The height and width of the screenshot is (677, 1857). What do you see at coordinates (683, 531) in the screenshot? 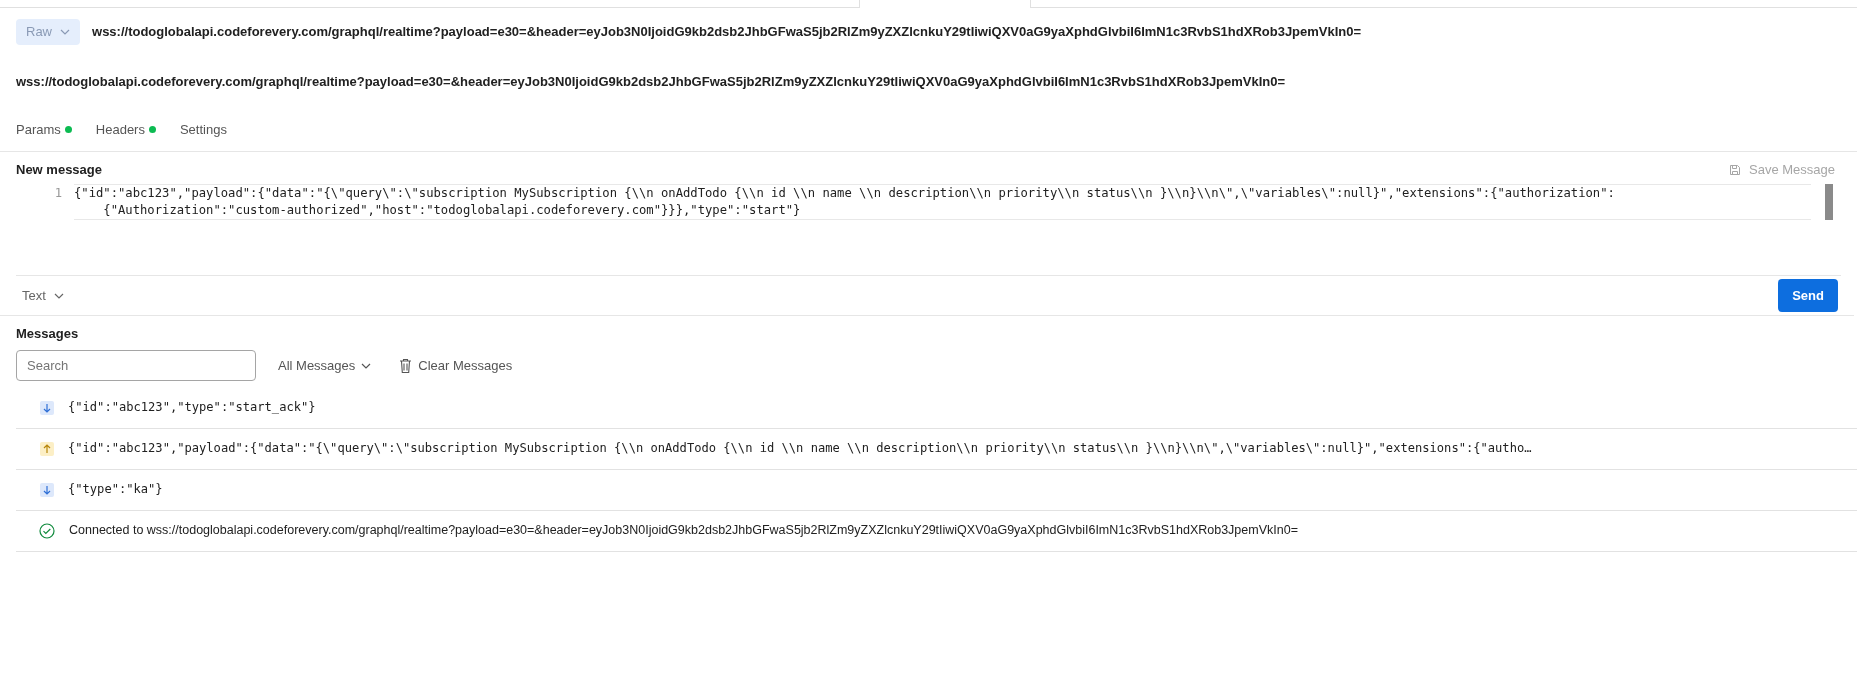
I see `message-text: Connected to wss://todoglobalapi.codeforevery.com/graphql/realtime?payload=e30=&header=eyJob3N0IjoidG9kb2dsb2JhbGFwaS5jb2RlZm9yZXZlcnkuY29tIiwiQXV0aG9yaXphdGlvbiI6ImN1c3RvbS1hdXRob3JpemVkIn0=` at bounding box center [683, 531].